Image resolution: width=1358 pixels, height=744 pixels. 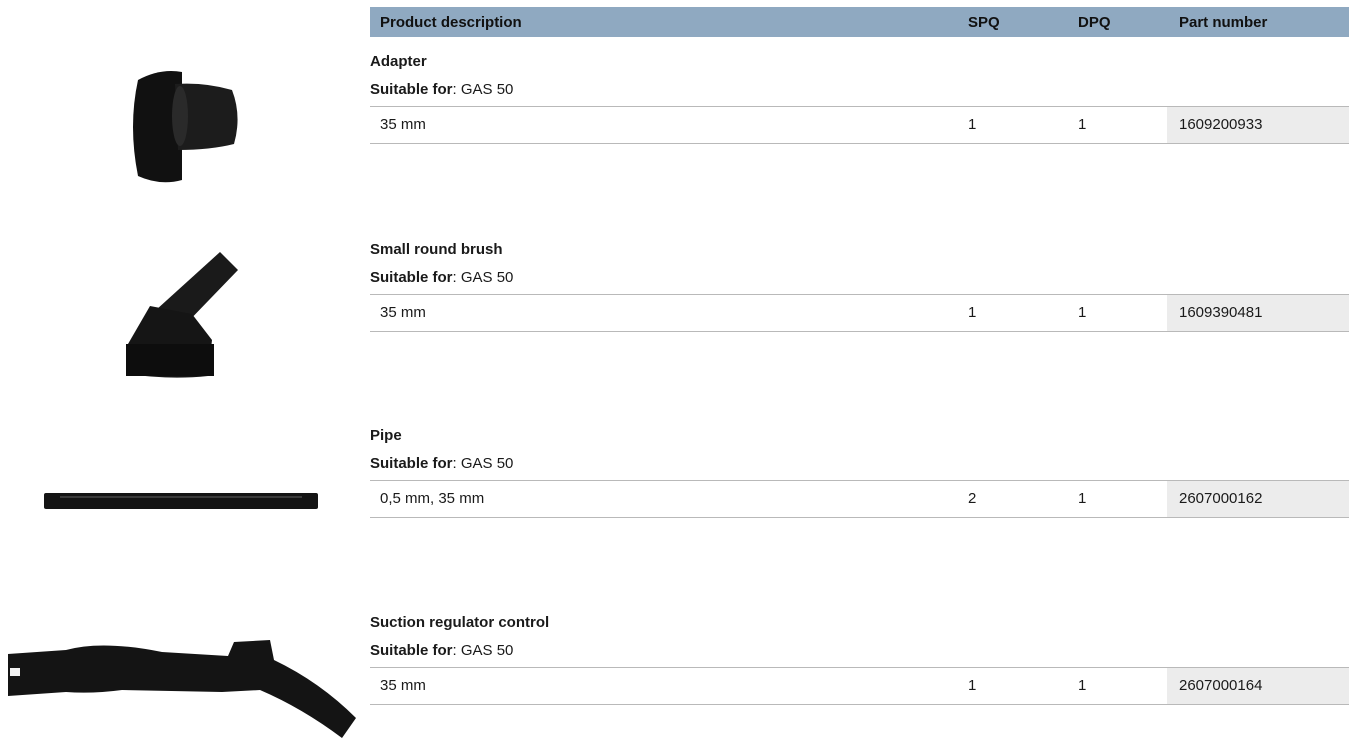 I want to click on row-spq: 2, so click(x=972, y=498).